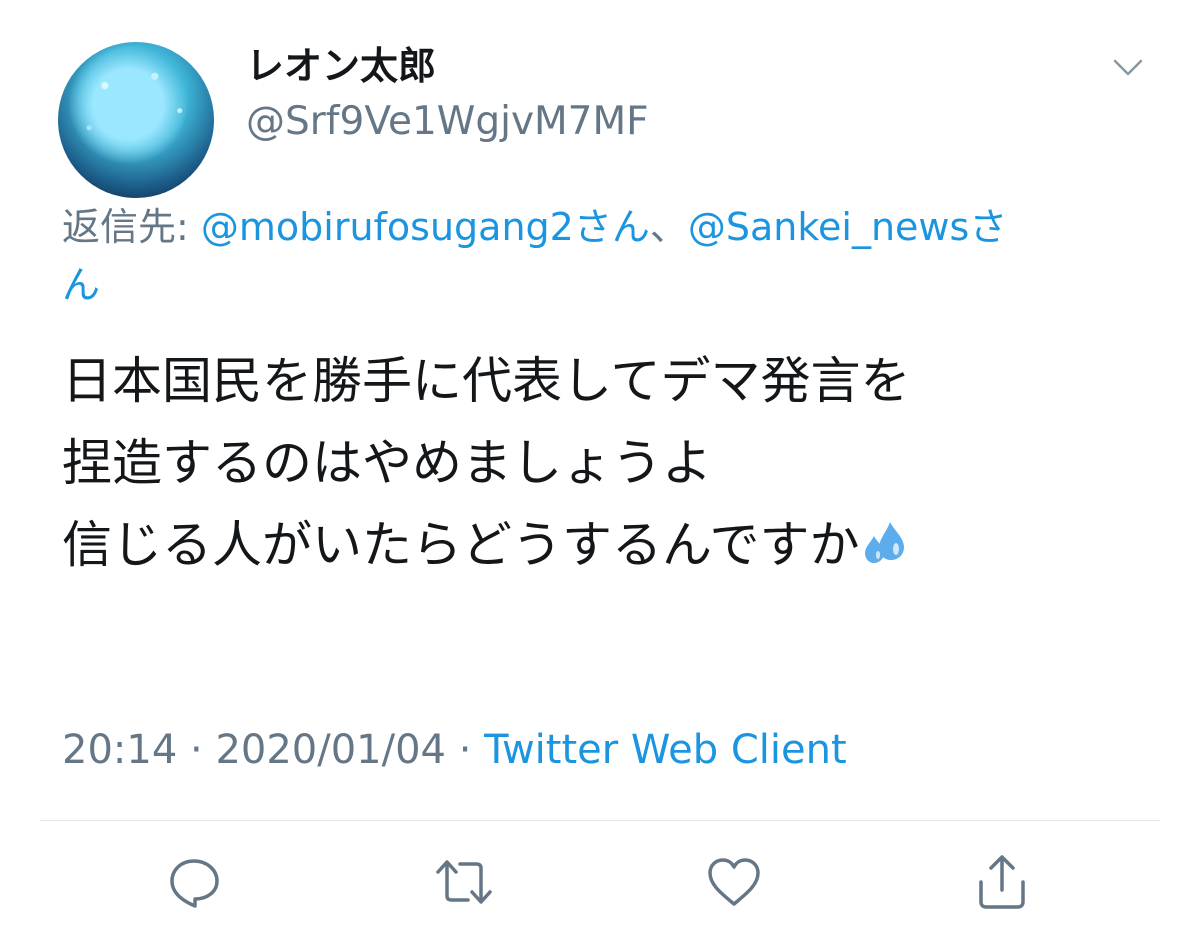  Describe the element at coordinates (131, 227) in the screenshot. I see `reply-prefix: 返信先:` at that location.